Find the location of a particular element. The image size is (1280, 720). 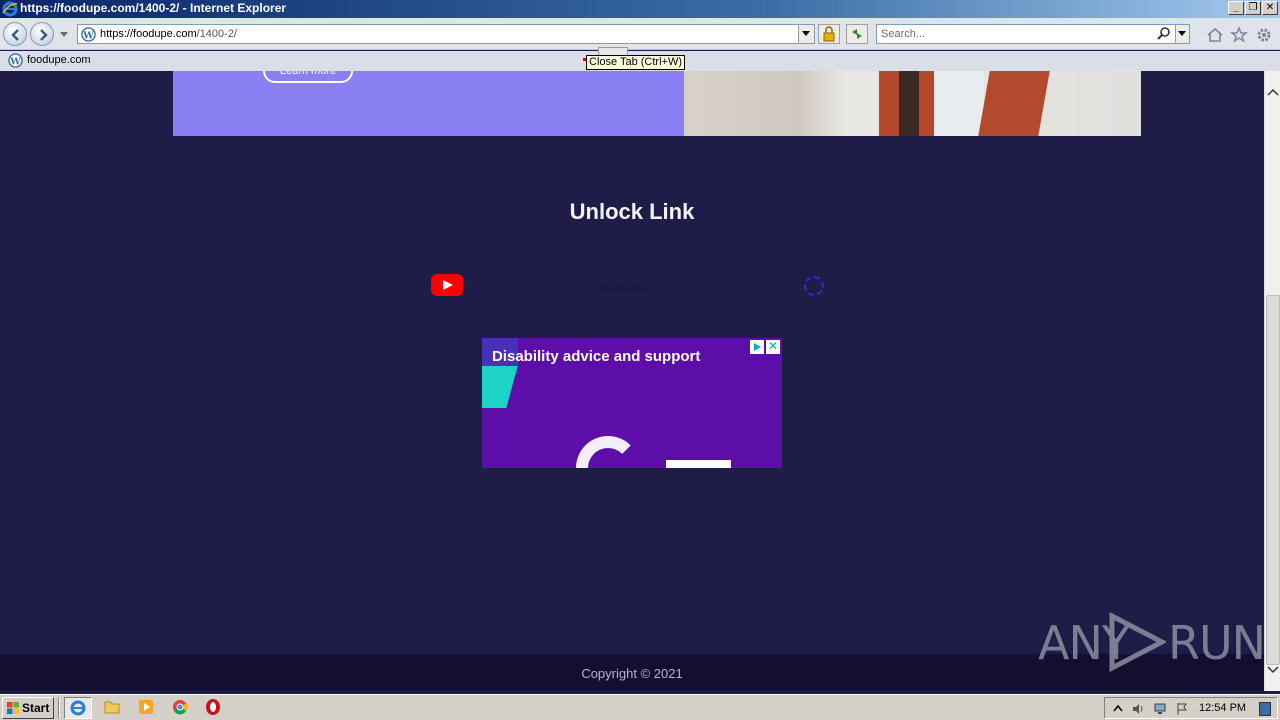

minimize-button: _ is located at coordinates (1236, 8).